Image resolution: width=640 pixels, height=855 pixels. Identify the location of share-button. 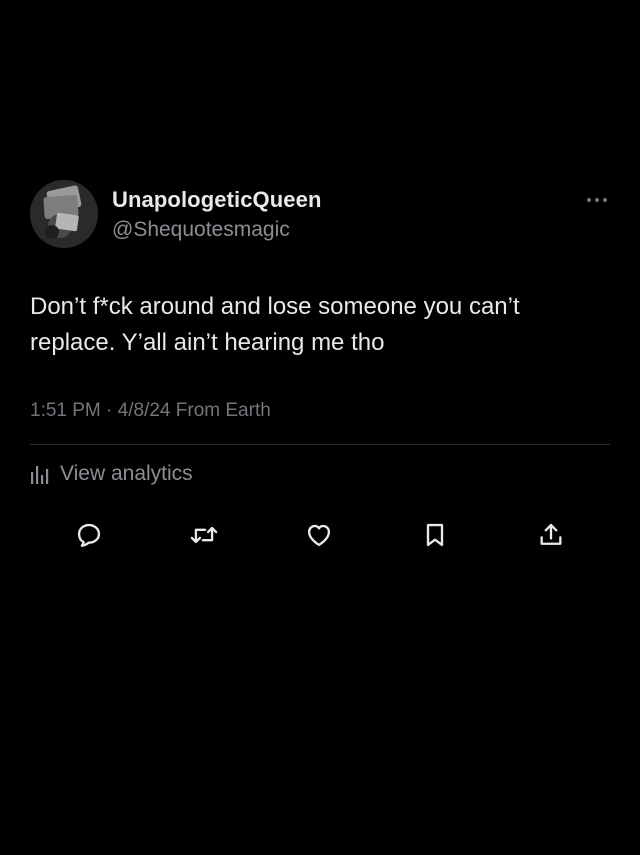
(551, 535).